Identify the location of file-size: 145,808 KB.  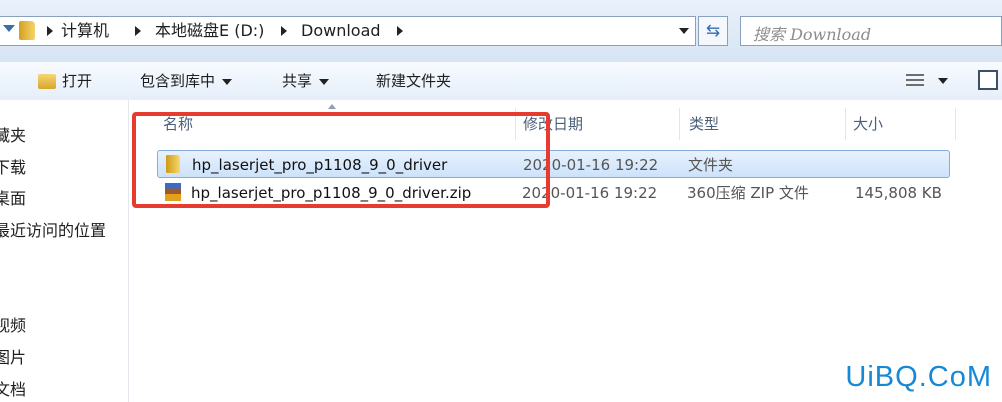
(898, 193).